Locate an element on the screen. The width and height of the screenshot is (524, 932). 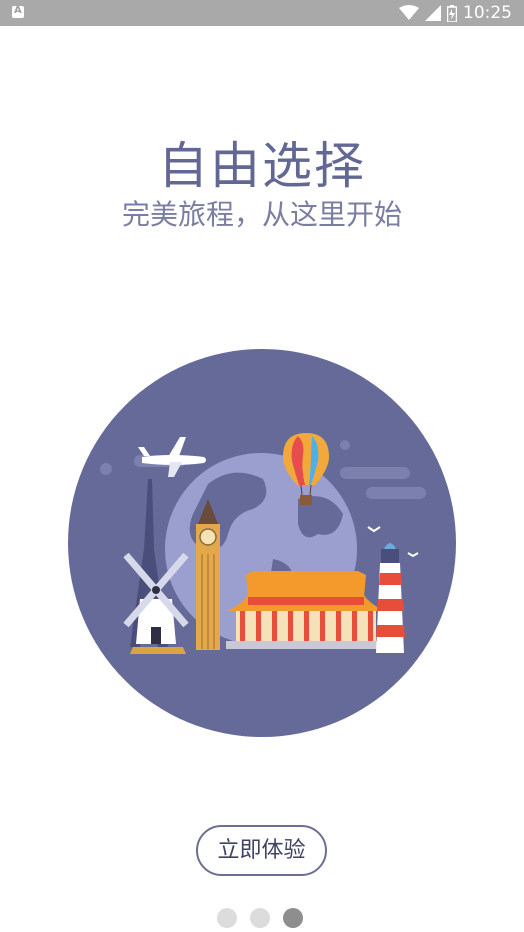
start-button: 立即体验 is located at coordinates (261, 850).